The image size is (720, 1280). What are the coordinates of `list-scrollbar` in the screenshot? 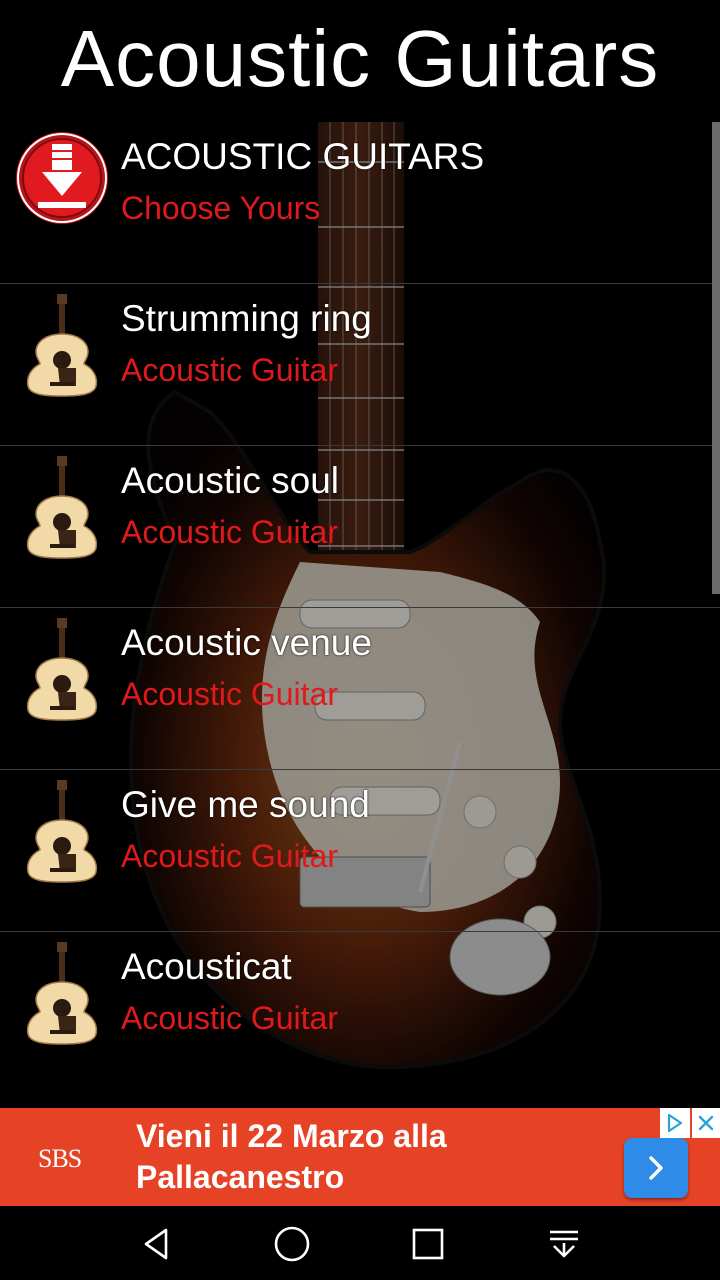 It's located at (716, 358).